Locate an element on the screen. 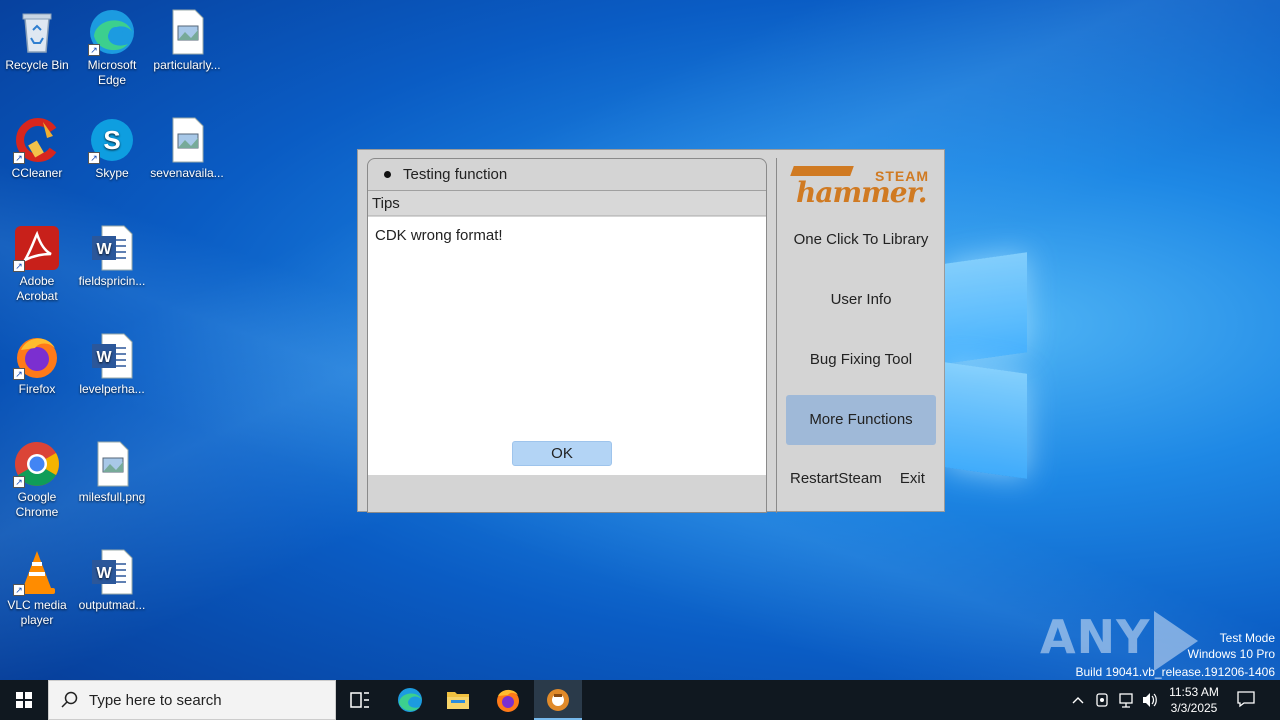 This screenshot has width=1280, height=720. desktop-icon-ccleaner: ↗ CCleaner is located at coordinates (37, 148).